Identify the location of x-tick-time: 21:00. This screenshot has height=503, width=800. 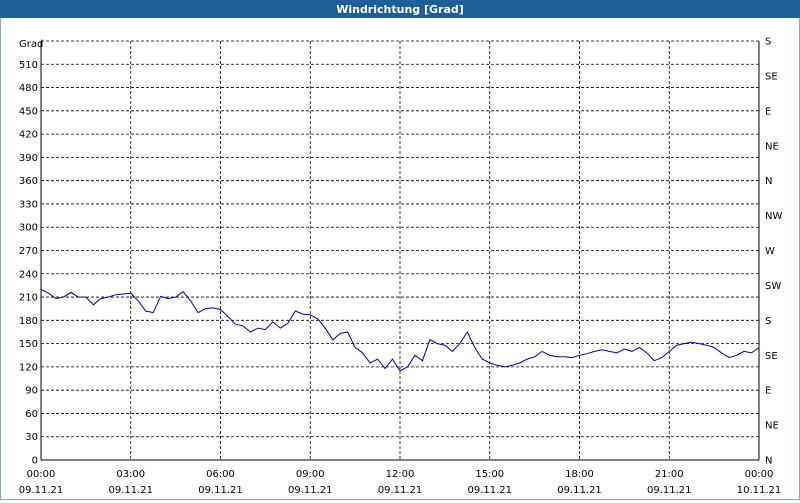
(669, 474).